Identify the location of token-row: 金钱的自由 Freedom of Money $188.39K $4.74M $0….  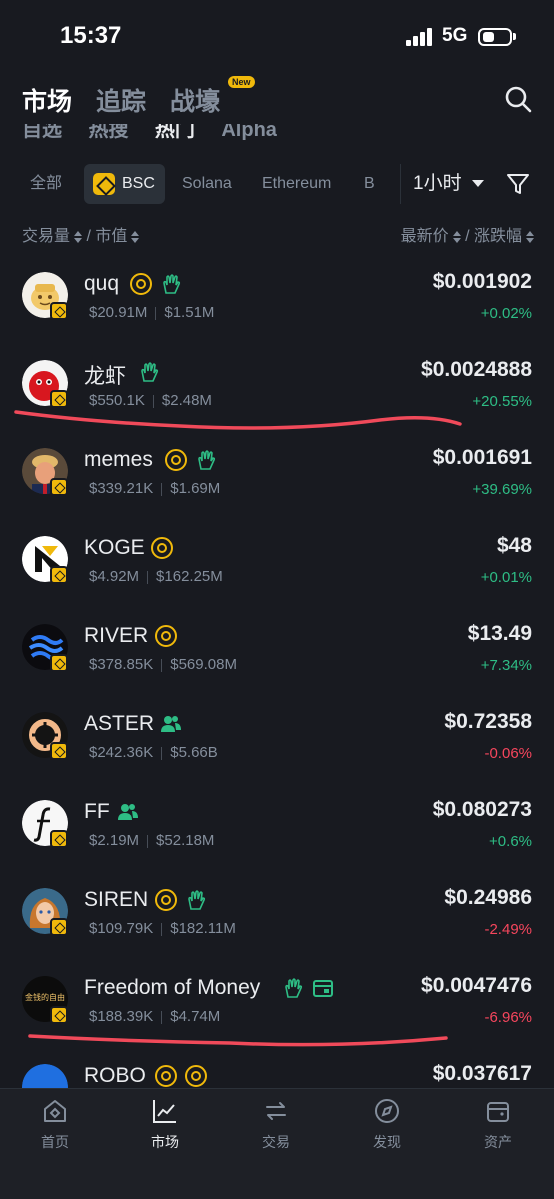
(277, 1000).